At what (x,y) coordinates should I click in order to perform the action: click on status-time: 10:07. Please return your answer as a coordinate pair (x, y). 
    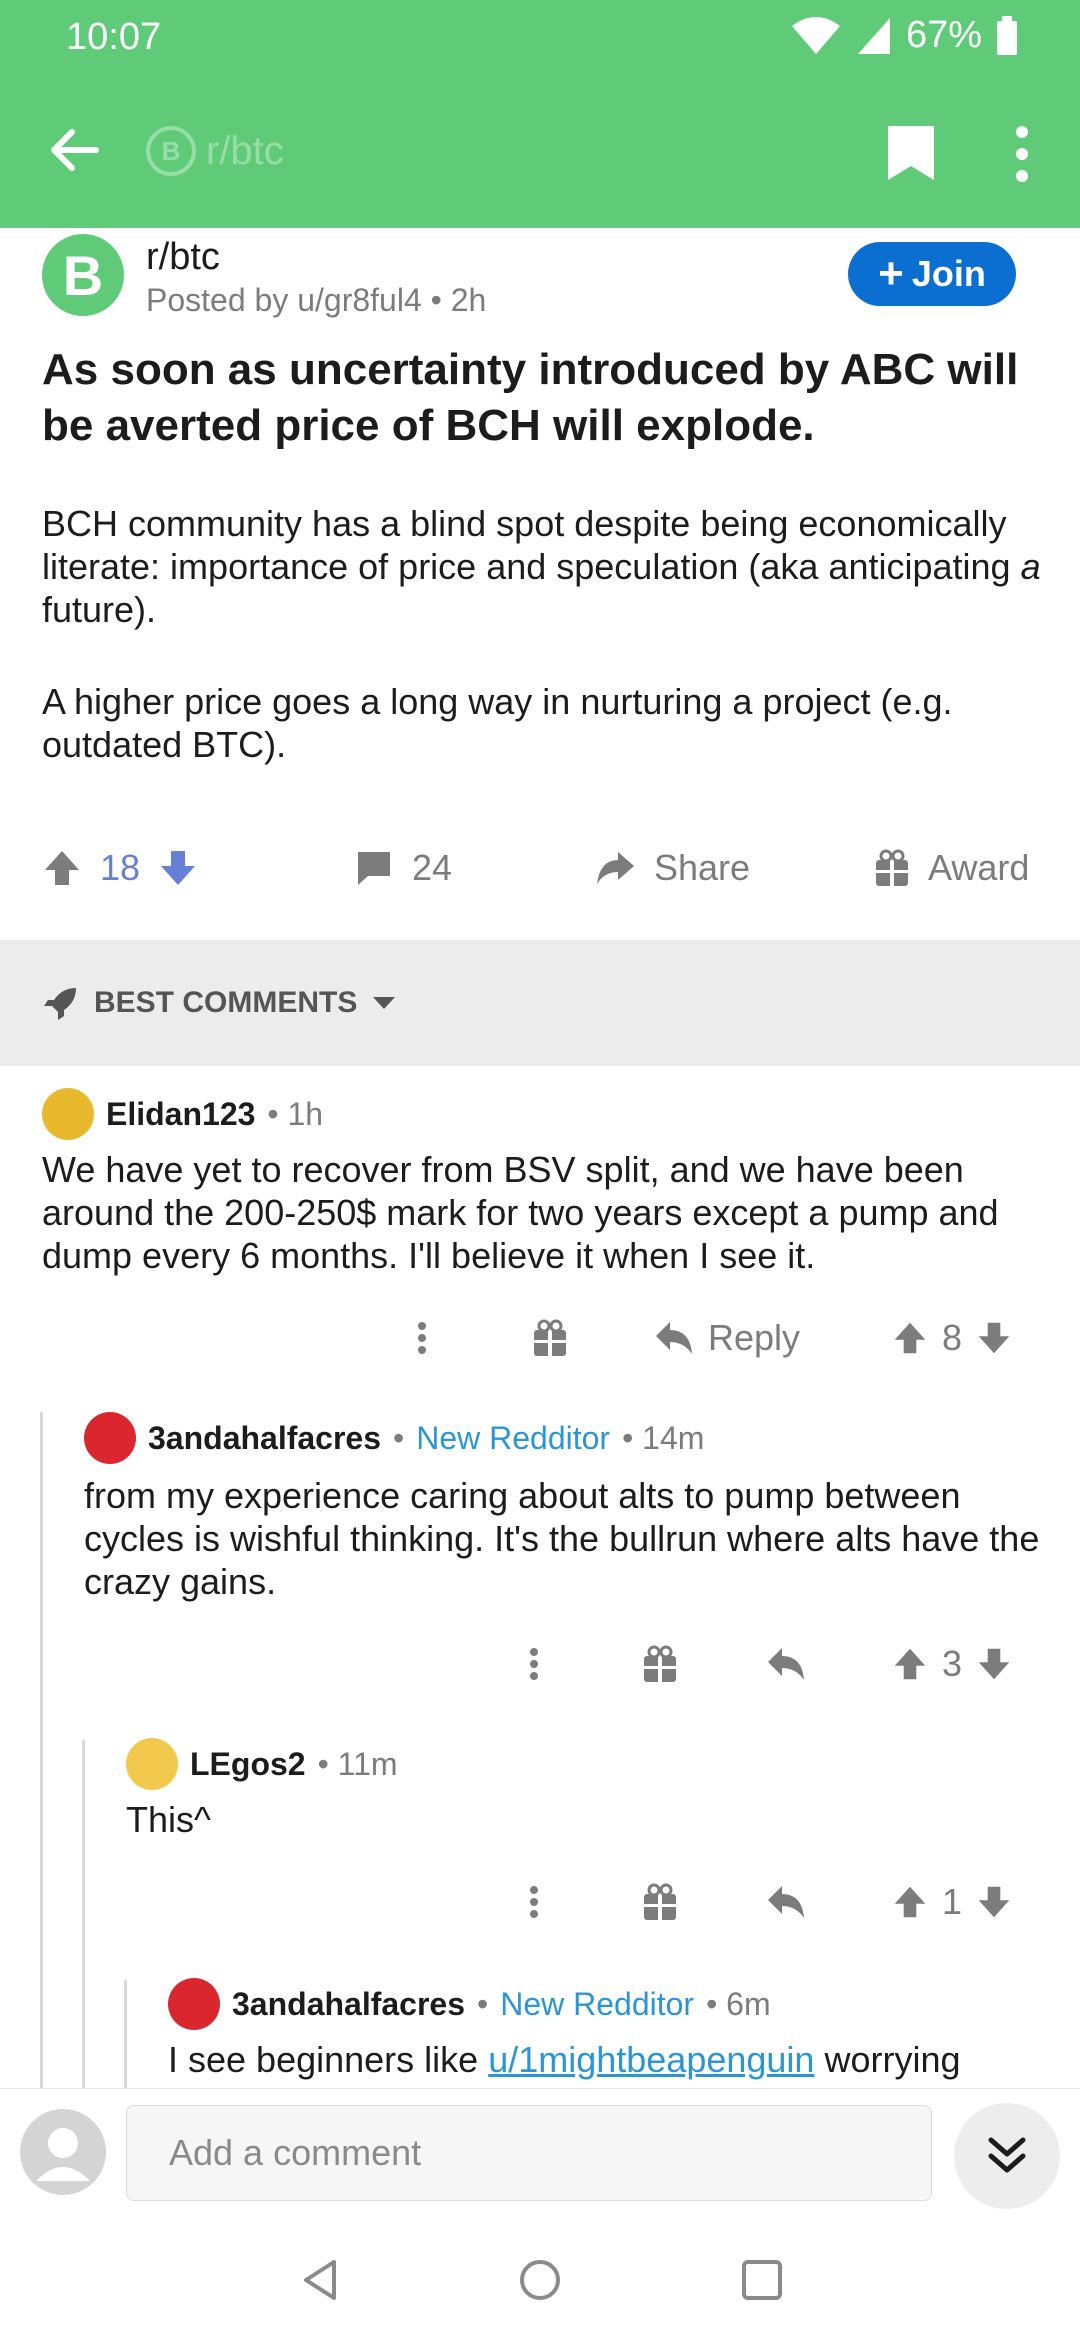
    Looking at the image, I should click on (114, 37).